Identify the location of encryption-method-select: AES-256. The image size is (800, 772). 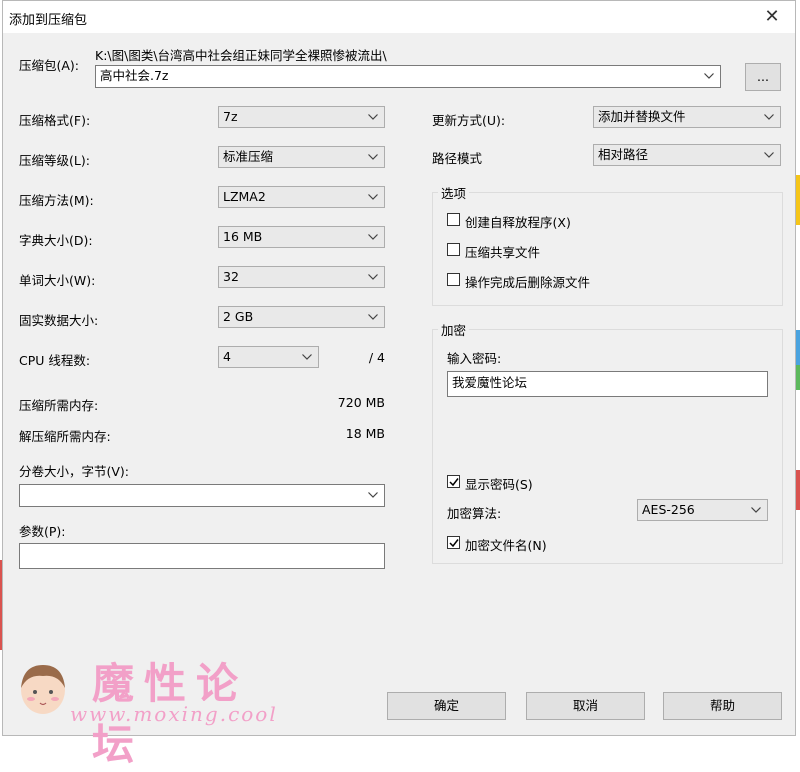
(702, 510).